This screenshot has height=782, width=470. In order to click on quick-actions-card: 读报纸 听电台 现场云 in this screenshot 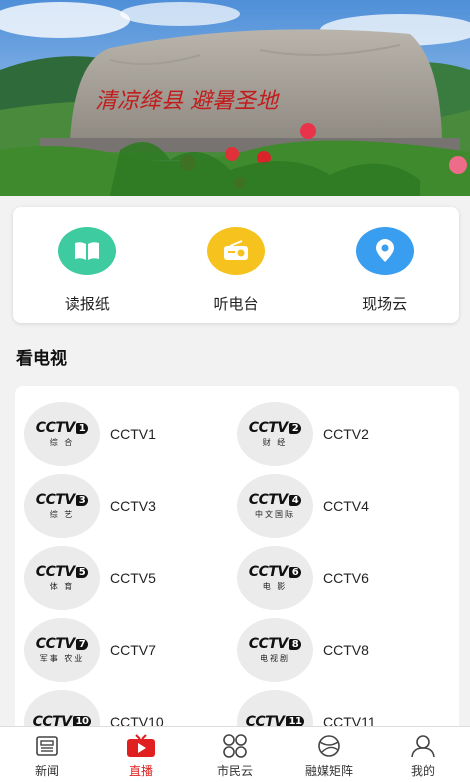, I will do `click(236, 265)`.